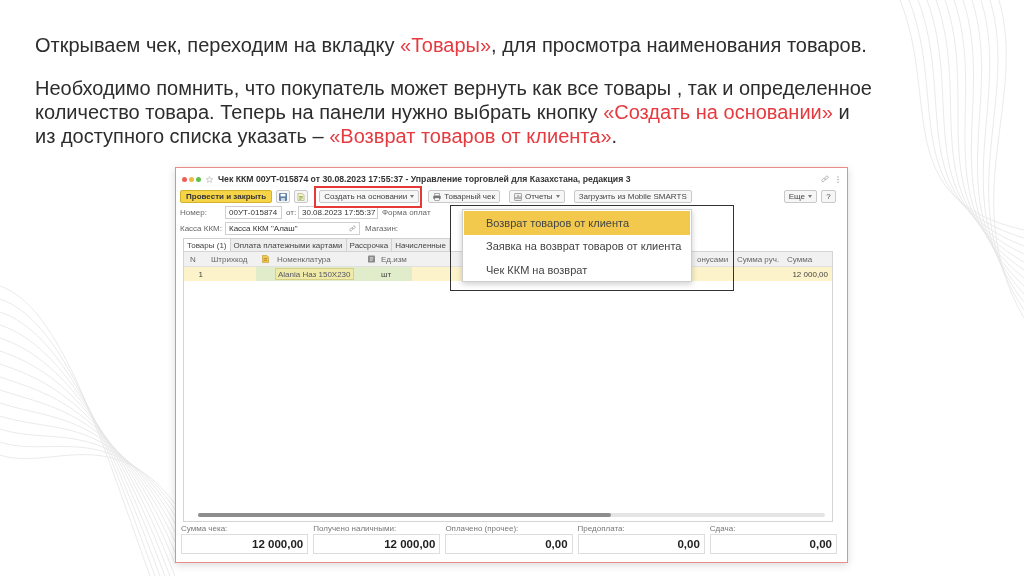 The height and width of the screenshot is (576, 1024). What do you see at coordinates (722, 529) in the screenshot?
I see `total-label: Сдача:` at bounding box center [722, 529].